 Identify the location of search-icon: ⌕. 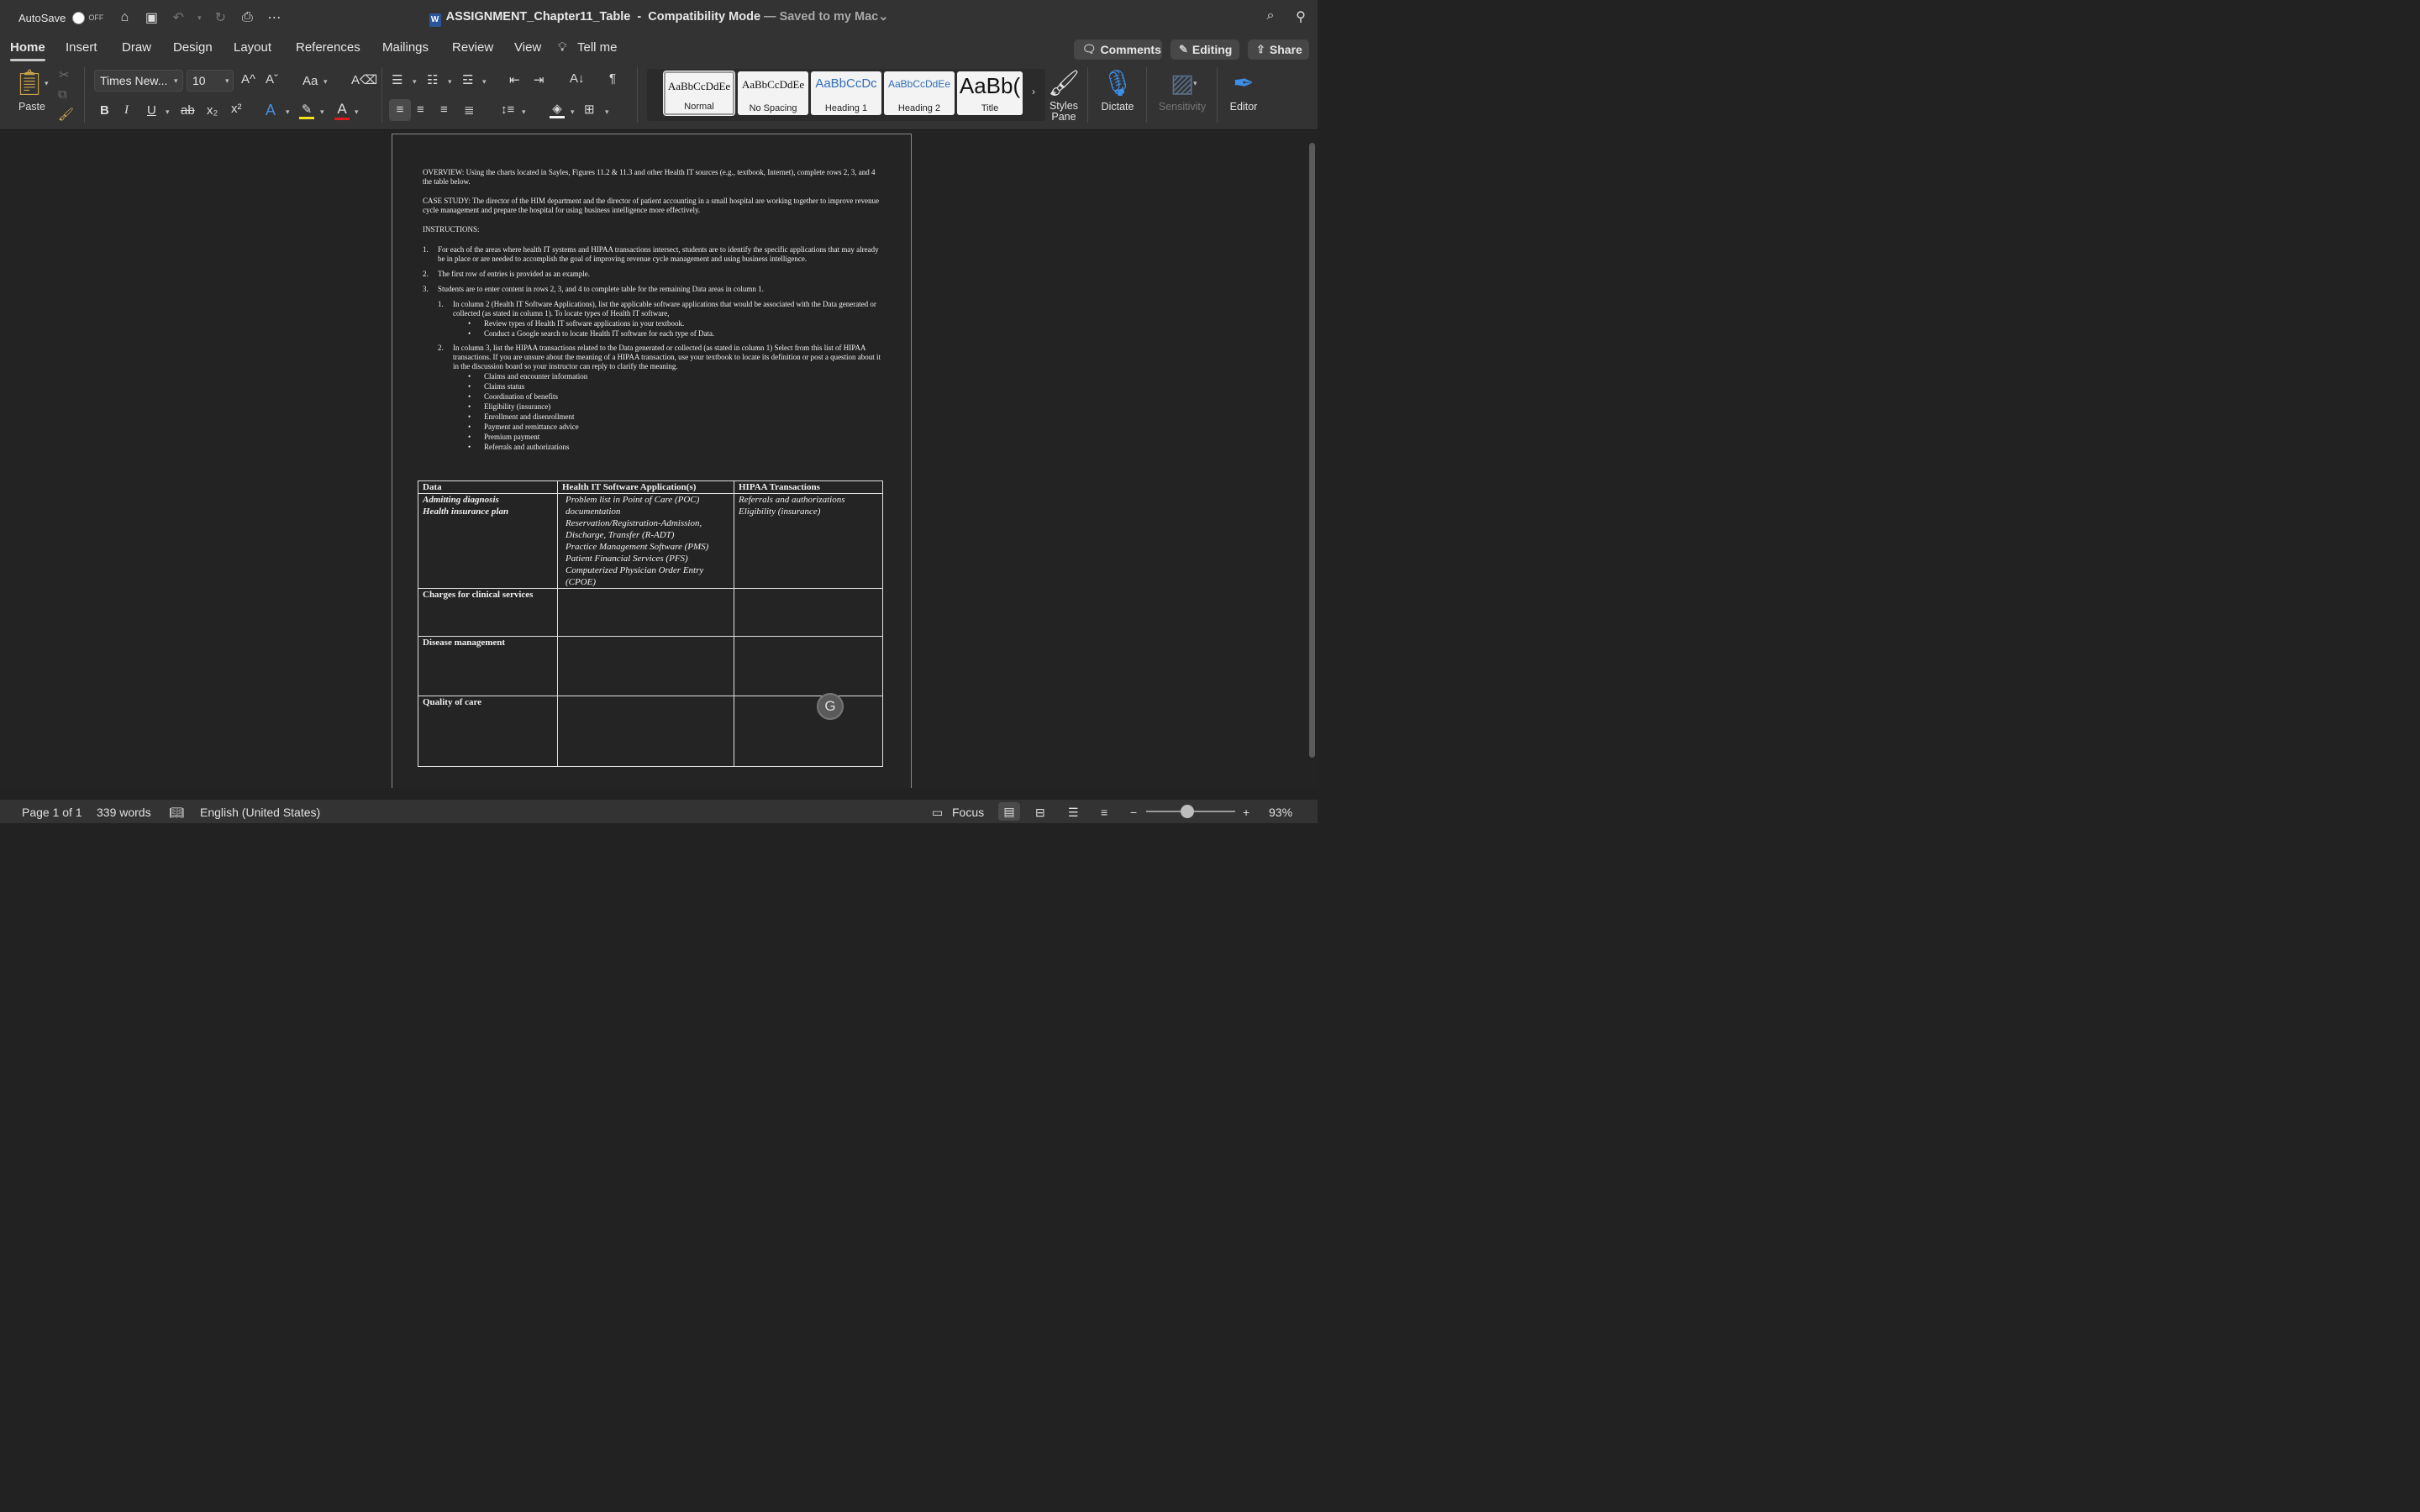
(1270, 16).